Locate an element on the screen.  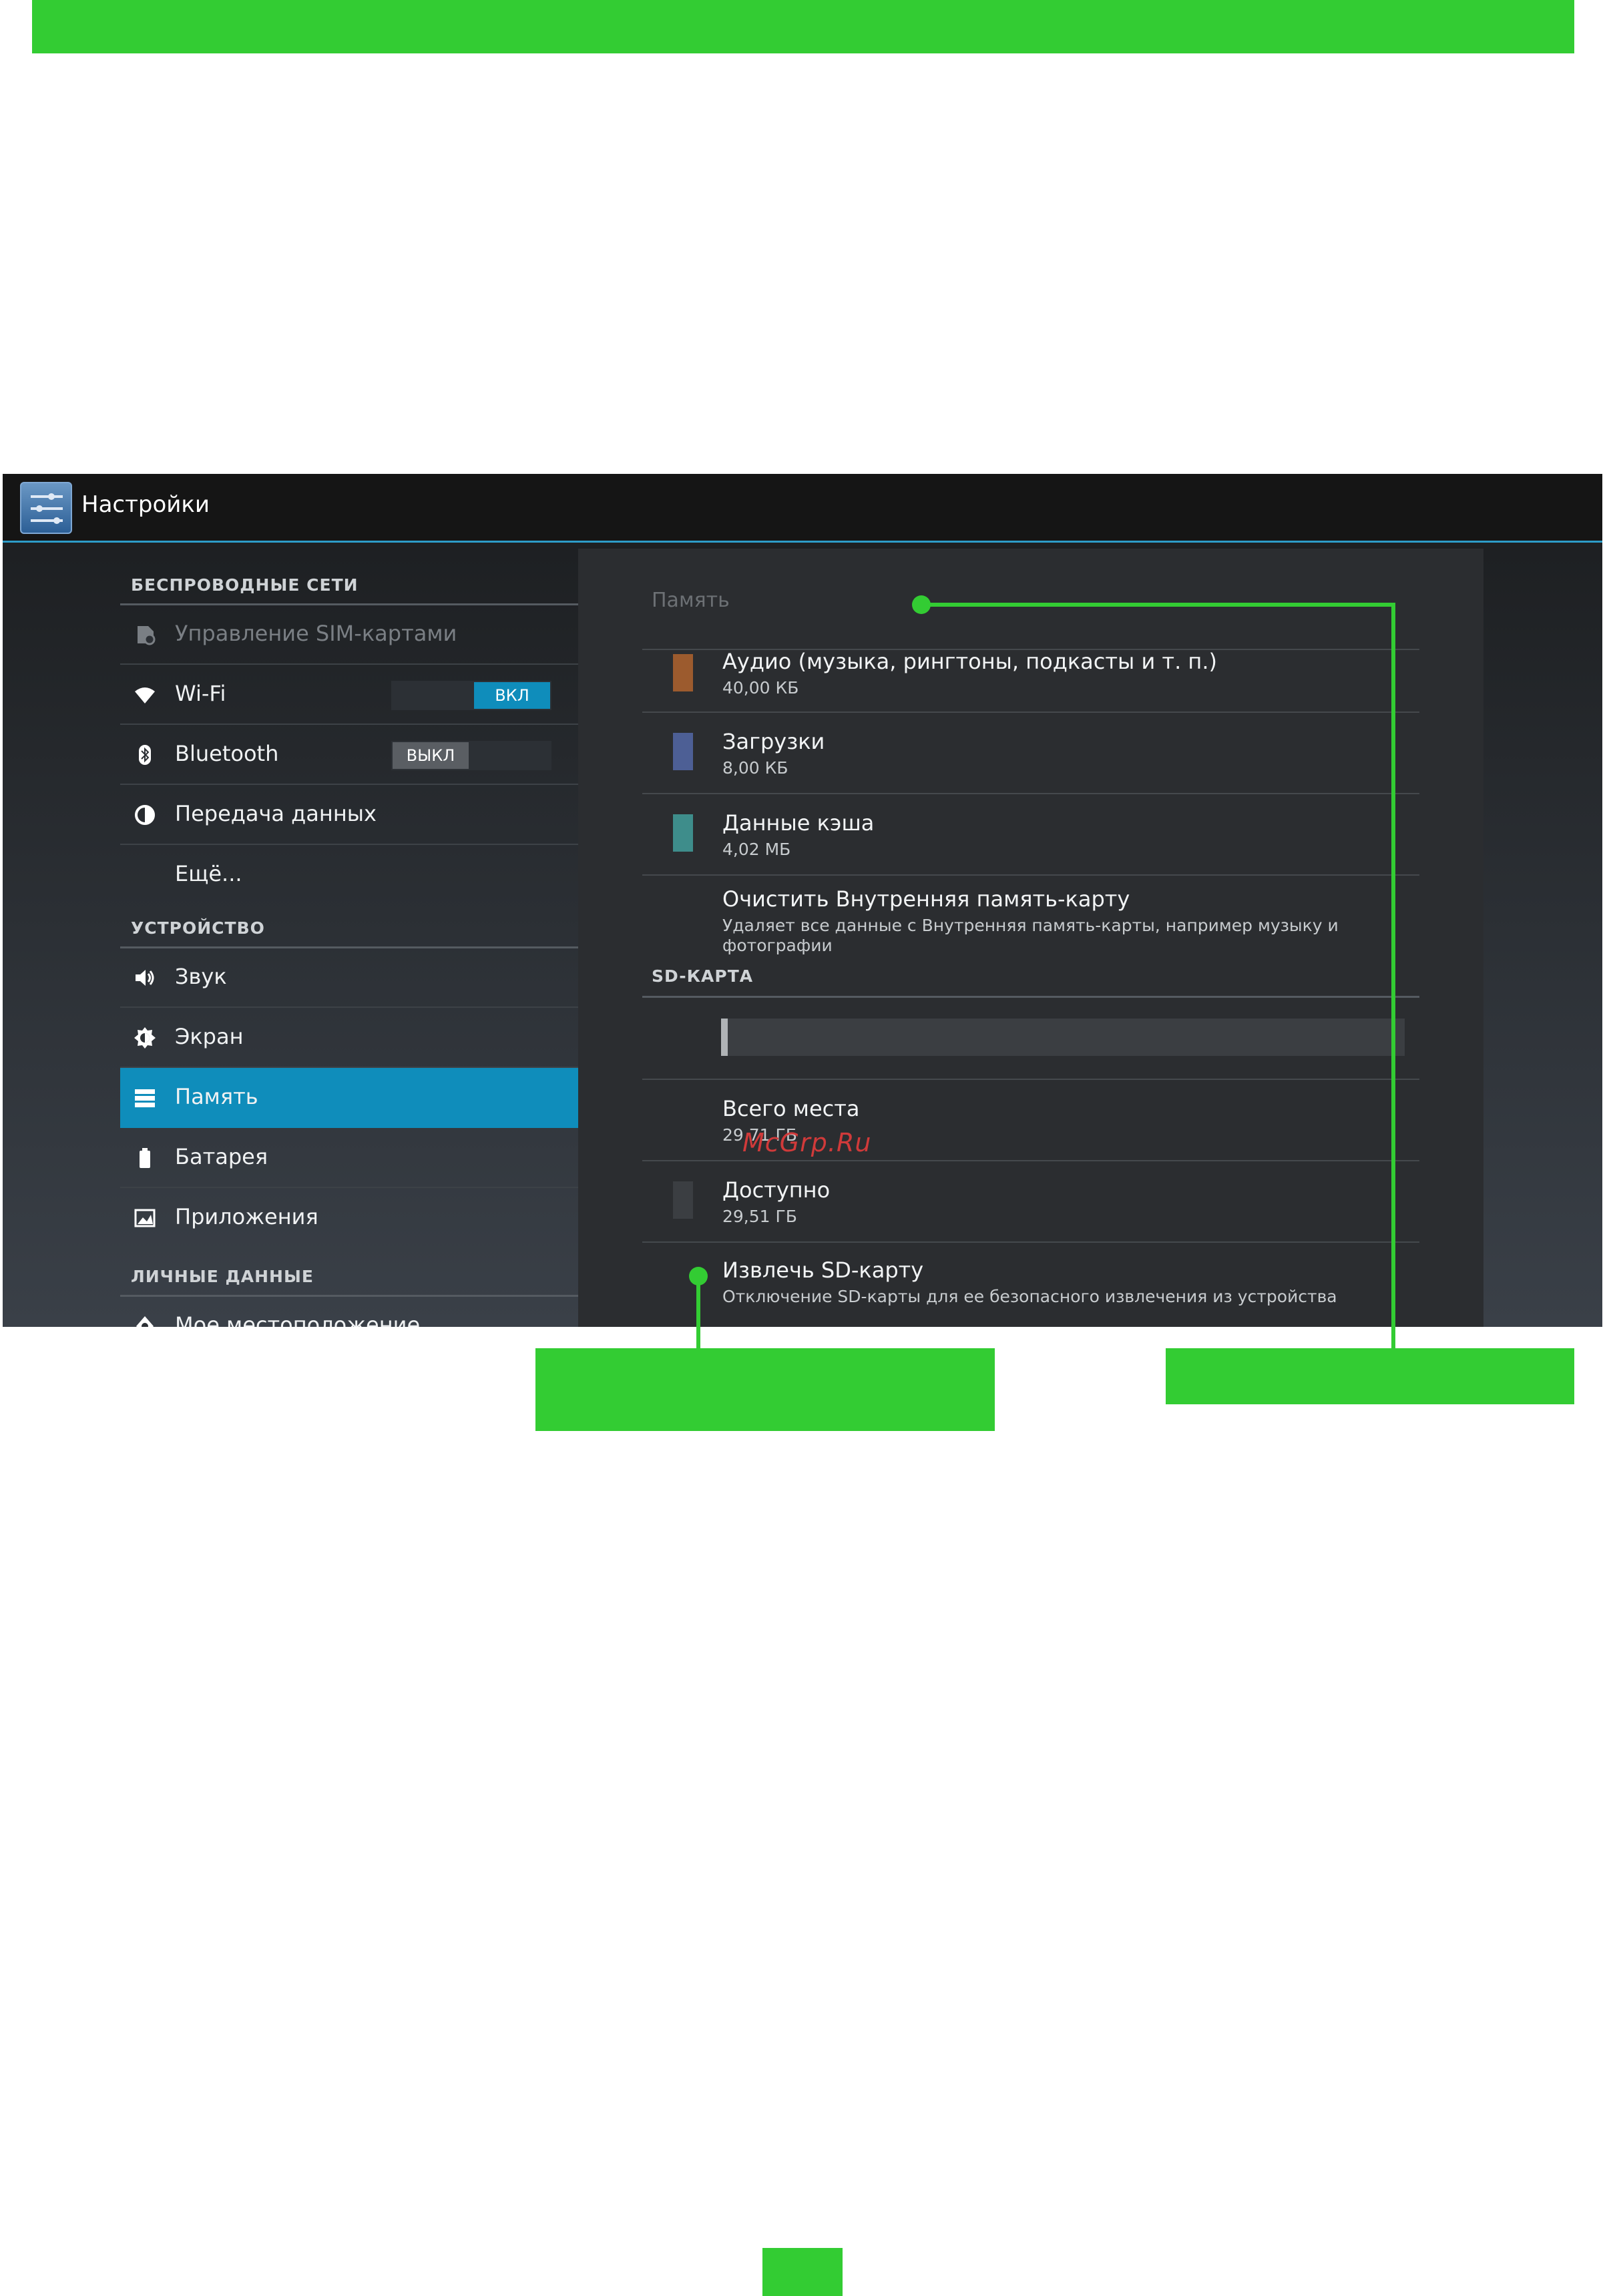
sidebar-item-data-usage: Передача данных is located at coordinates (349, 815).